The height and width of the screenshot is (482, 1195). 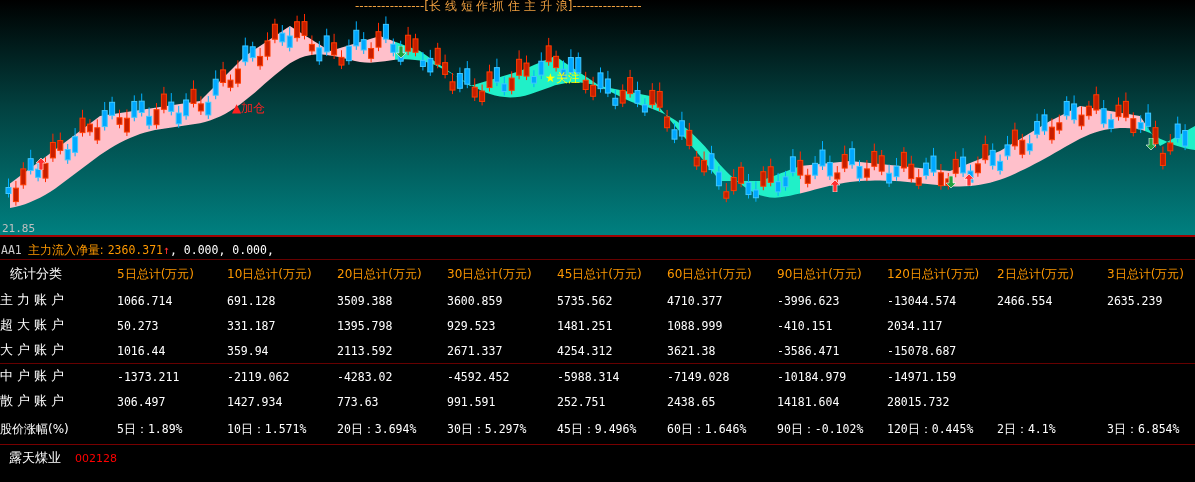 What do you see at coordinates (32, 376) in the screenshot?
I see `row-label: 中 户 账 户` at bounding box center [32, 376].